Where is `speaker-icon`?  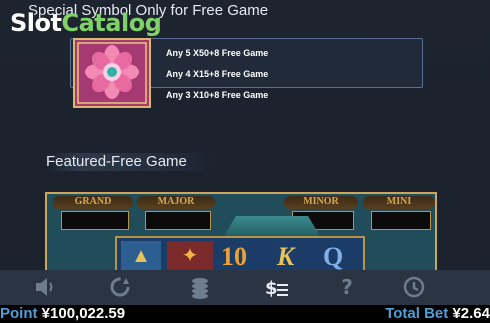 speaker-icon is located at coordinates (44, 287).